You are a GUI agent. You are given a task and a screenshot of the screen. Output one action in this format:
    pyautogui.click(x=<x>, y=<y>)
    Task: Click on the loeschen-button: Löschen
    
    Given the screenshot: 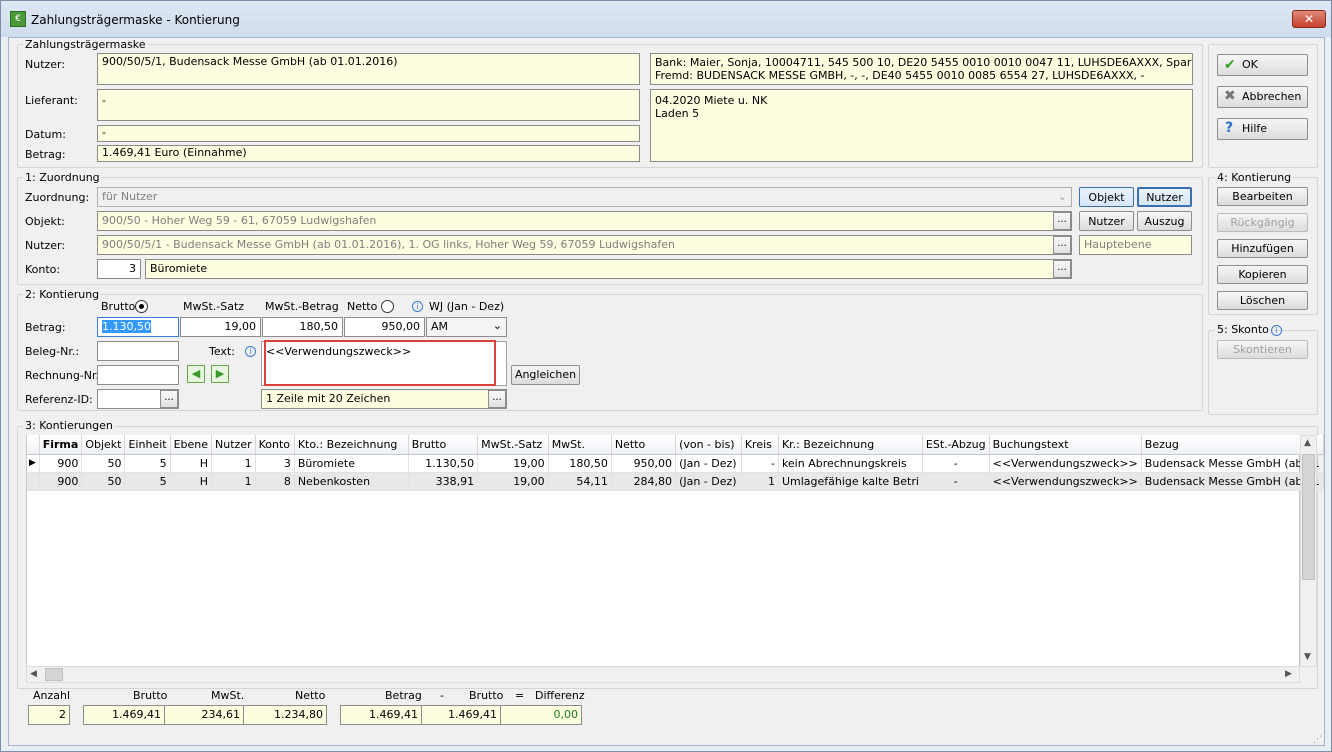 What is the action you would take?
    pyautogui.click(x=1262, y=300)
    